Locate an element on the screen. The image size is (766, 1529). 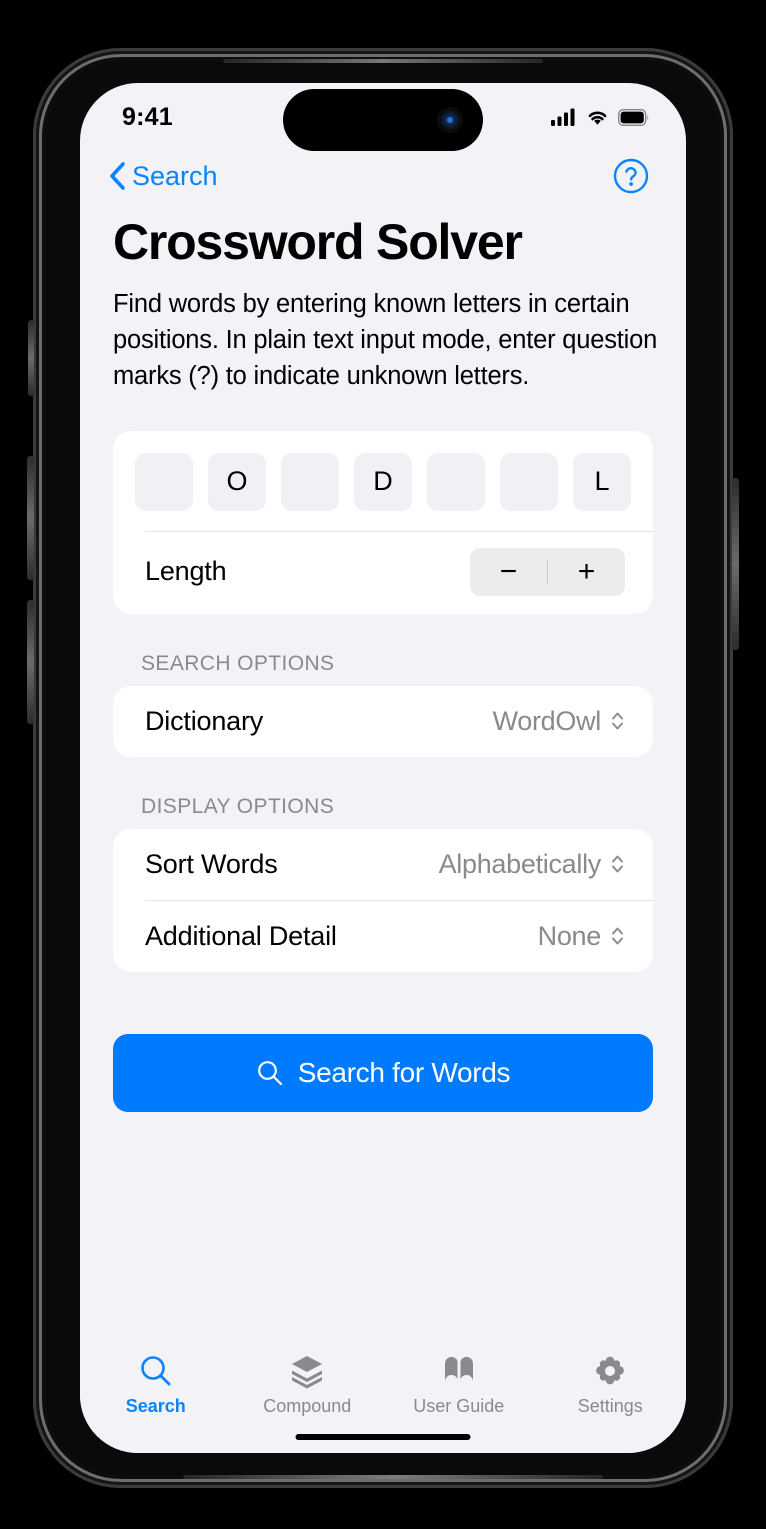
sort-words-label: Sort Words is located at coordinates (211, 863).